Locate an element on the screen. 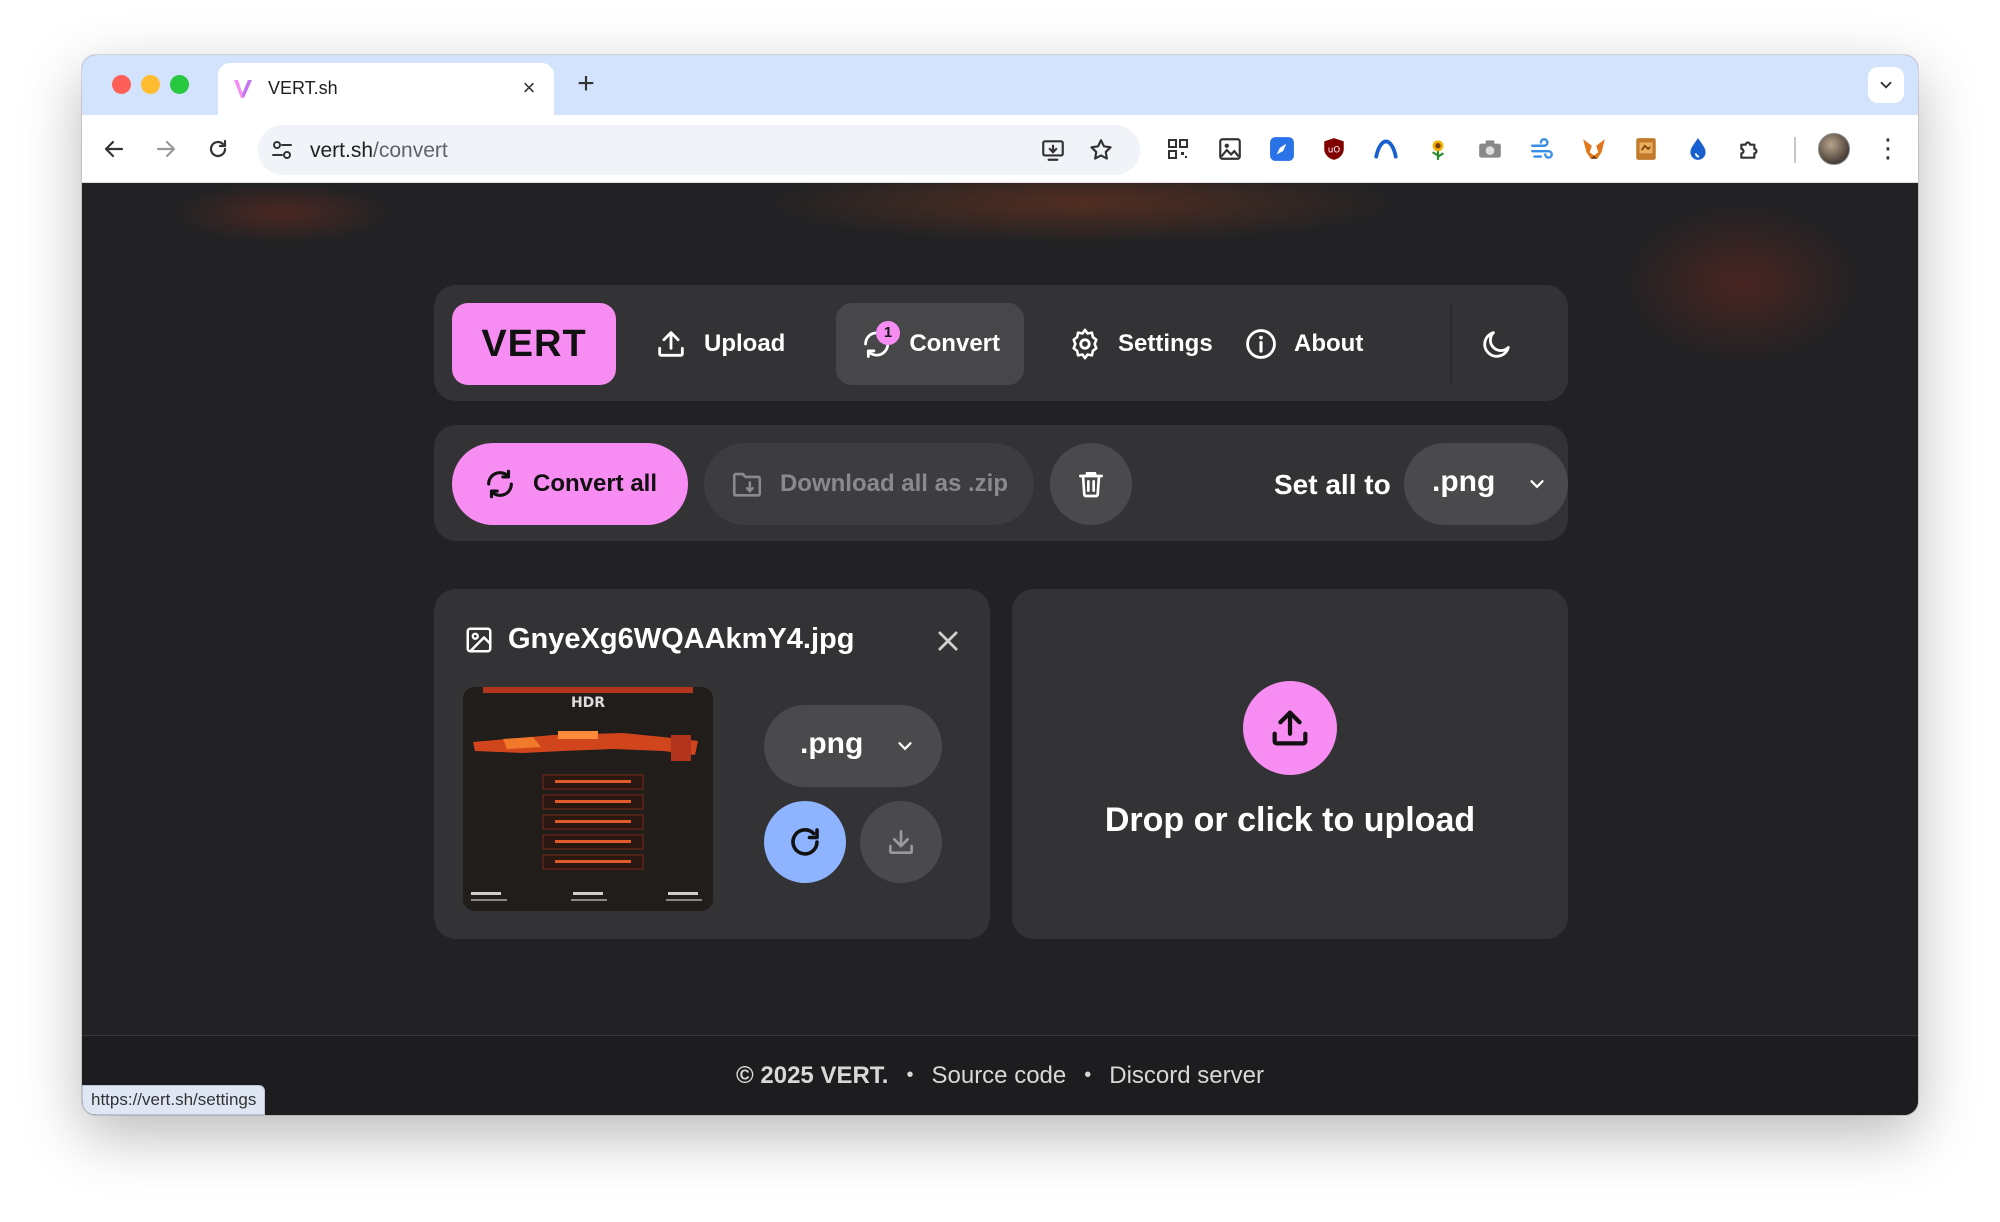 This screenshot has height=1222, width=2000. trash-icon is located at coordinates (1091, 485).